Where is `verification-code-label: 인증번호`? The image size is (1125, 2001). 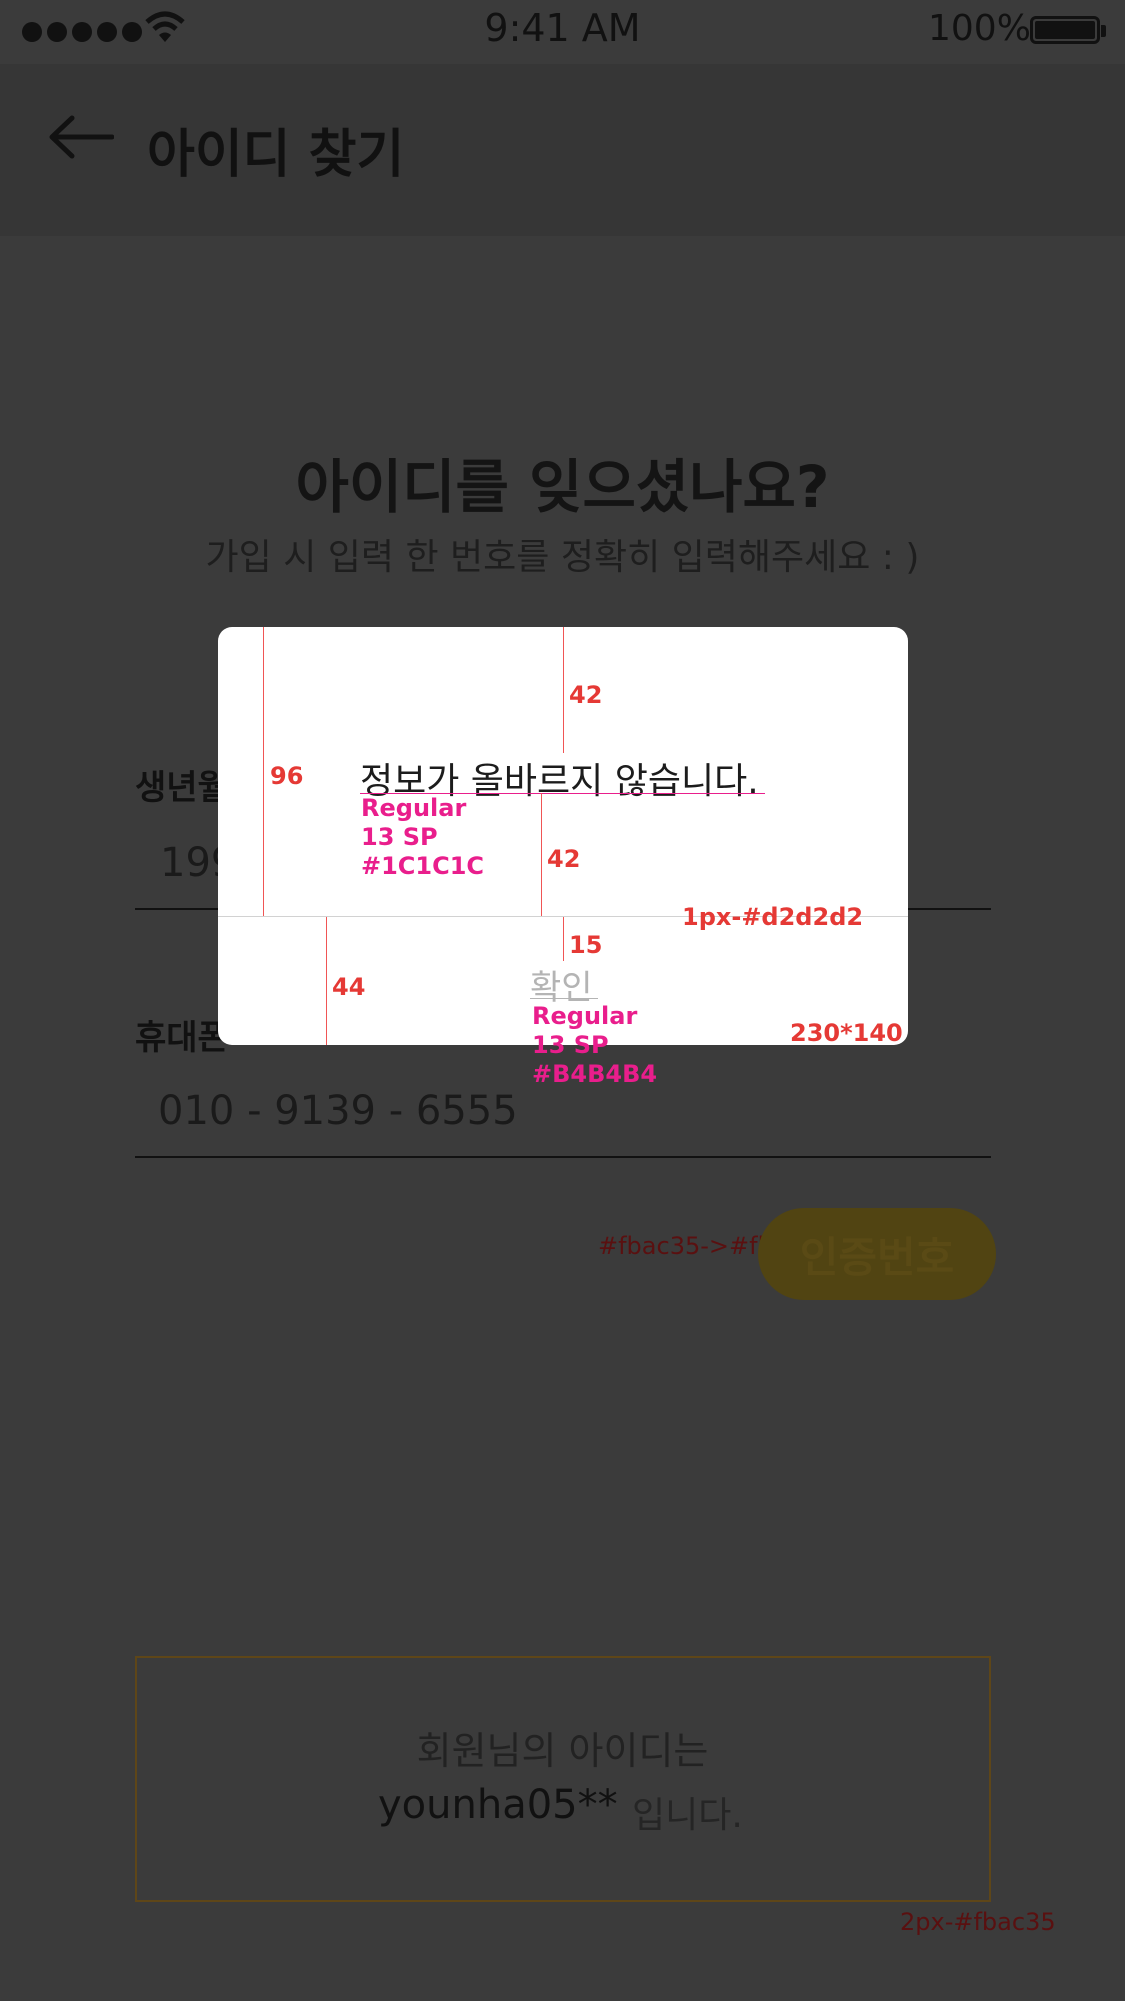 verification-code-label: 인증번호 is located at coordinates (877, 1257).